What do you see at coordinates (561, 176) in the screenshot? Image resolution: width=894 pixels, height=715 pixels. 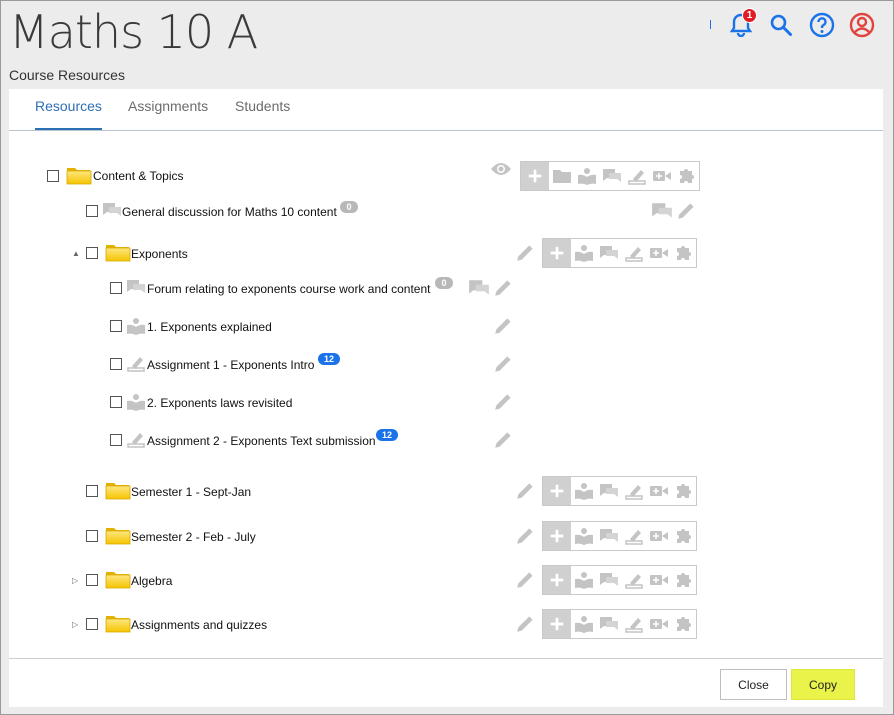 I see `add-folder-button` at bounding box center [561, 176].